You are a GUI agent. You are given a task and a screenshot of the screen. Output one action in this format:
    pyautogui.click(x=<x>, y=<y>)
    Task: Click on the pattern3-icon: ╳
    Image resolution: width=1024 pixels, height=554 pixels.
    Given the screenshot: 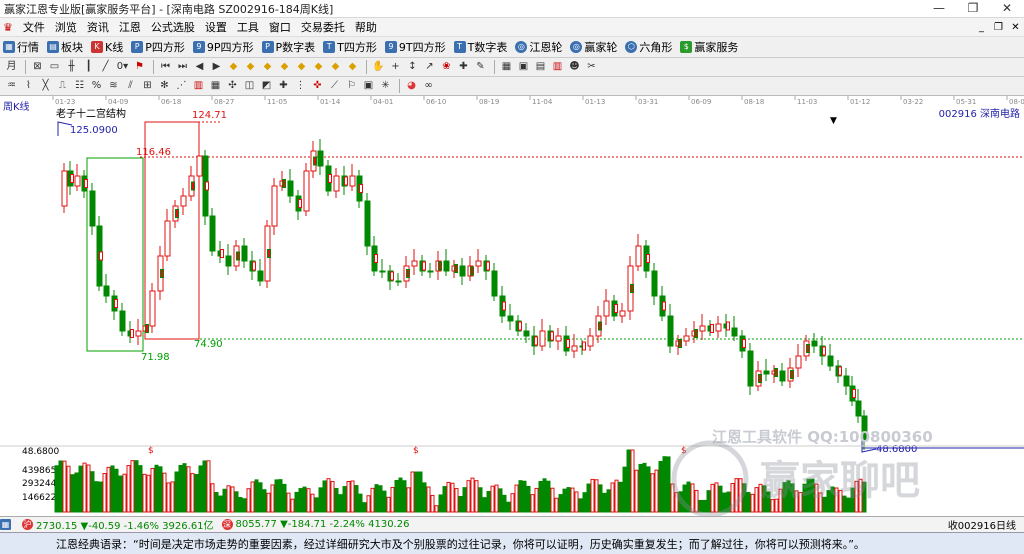 What is the action you would take?
    pyautogui.click(x=45, y=86)
    